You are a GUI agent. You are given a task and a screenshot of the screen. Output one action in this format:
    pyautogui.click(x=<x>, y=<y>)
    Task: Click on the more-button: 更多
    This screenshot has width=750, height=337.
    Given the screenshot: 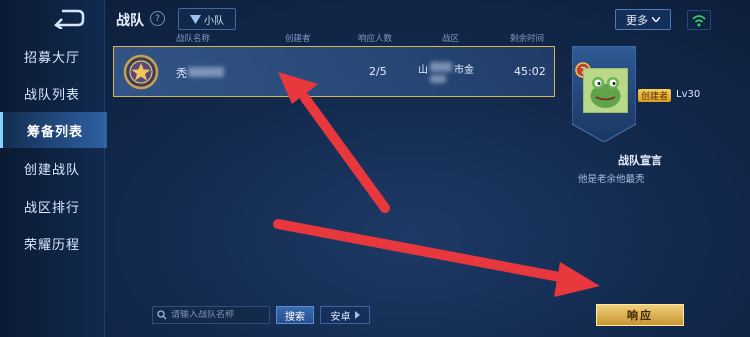 What is the action you would take?
    pyautogui.click(x=643, y=19)
    